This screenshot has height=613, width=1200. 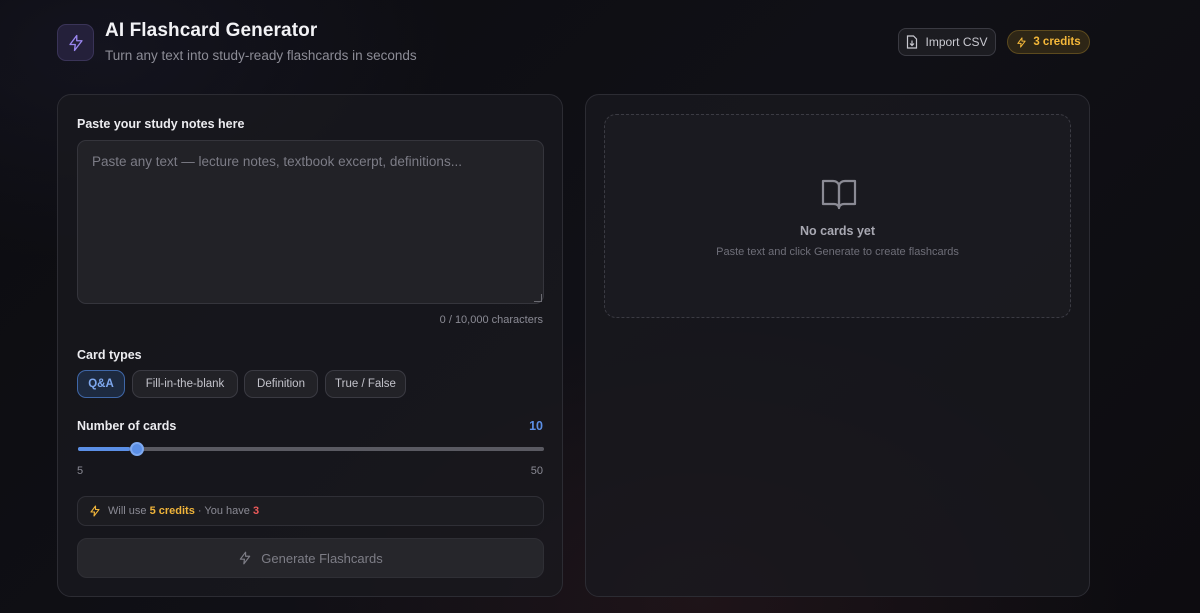 I want to click on slider-thumb, so click(x=136, y=449).